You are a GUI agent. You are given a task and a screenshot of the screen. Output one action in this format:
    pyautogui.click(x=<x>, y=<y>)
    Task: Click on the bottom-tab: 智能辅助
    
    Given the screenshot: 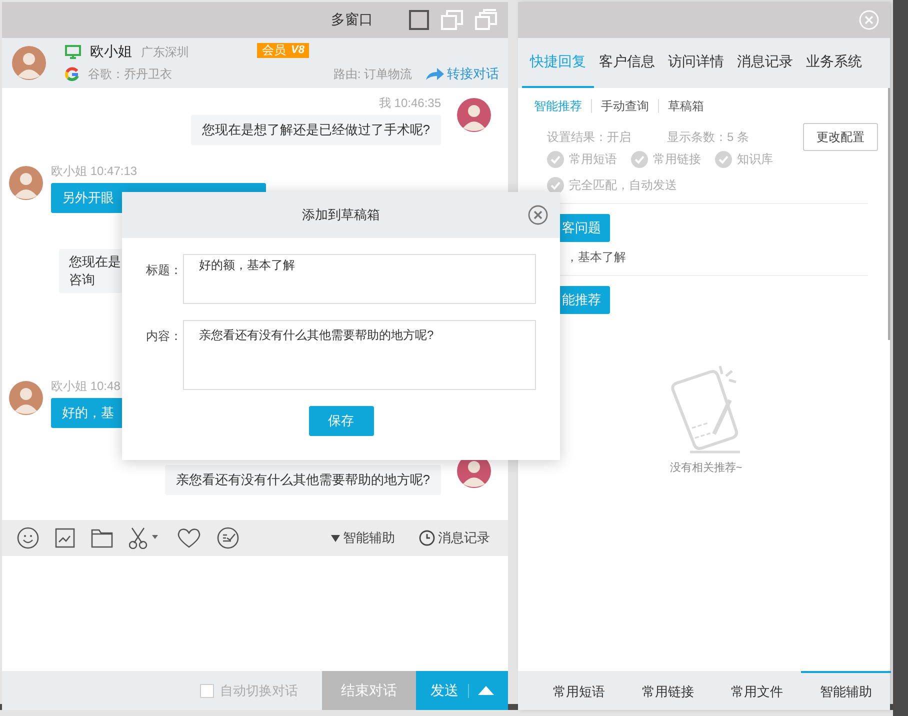 What is the action you would take?
    pyautogui.click(x=846, y=690)
    